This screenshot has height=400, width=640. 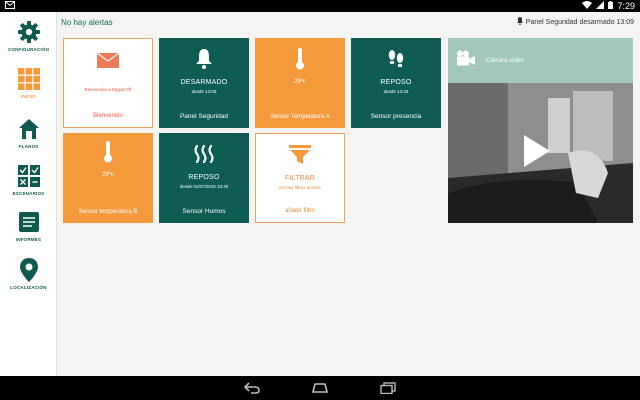 I want to click on panel-status-text: Panel Seguridad desarmado 13:09, so click(x=579, y=22).